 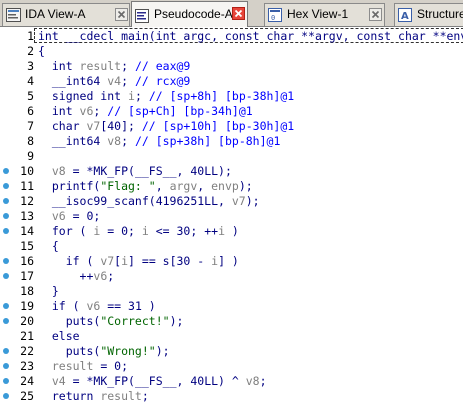 What do you see at coordinates (27, 231) in the screenshot?
I see `line-number: 14` at bounding box center [27, 231].